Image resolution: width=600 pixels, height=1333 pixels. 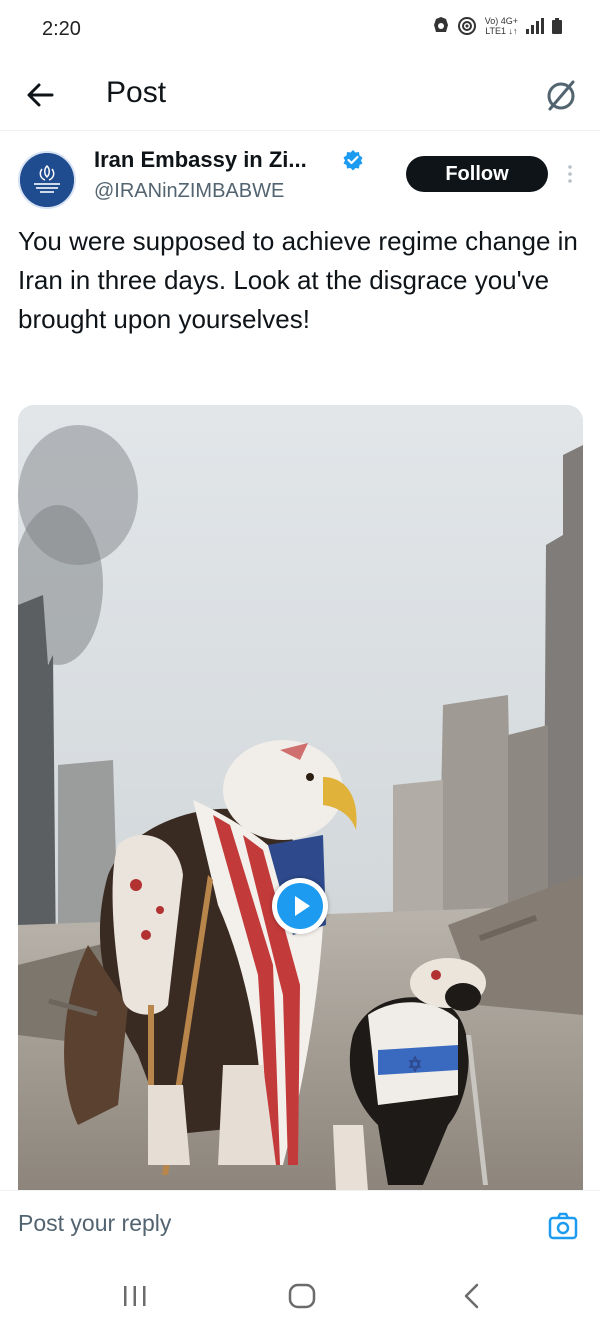 What do you see at coordinates (300, 95) in the screenshot?
I see `top-app-bar: Post` at bounding box center [300, 95].